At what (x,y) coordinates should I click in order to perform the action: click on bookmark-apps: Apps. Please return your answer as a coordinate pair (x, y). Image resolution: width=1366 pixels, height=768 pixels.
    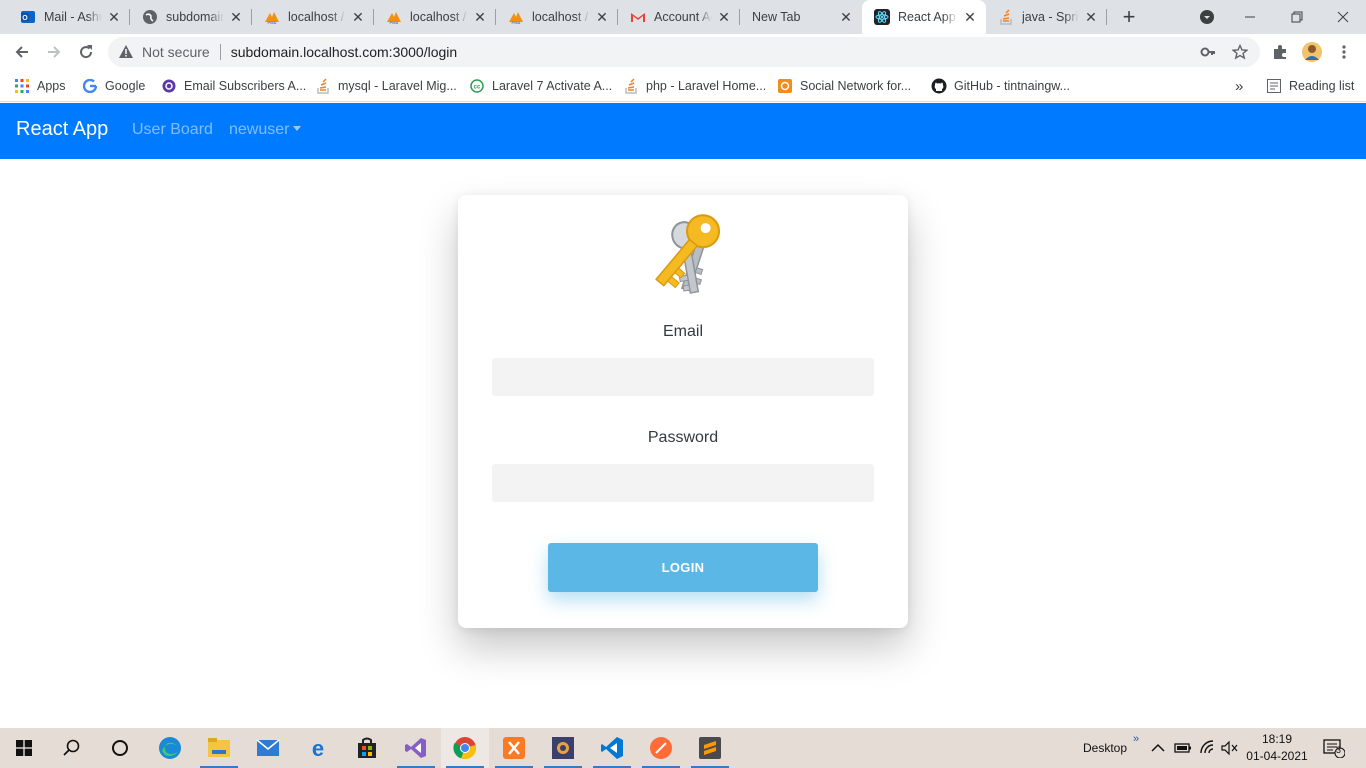
    Looking at the image, I should click on (40, 86).